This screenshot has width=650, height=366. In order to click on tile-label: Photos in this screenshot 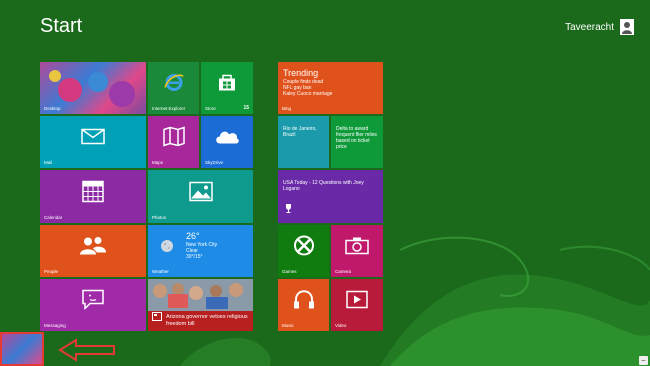, I will do `click(159, 217)`.